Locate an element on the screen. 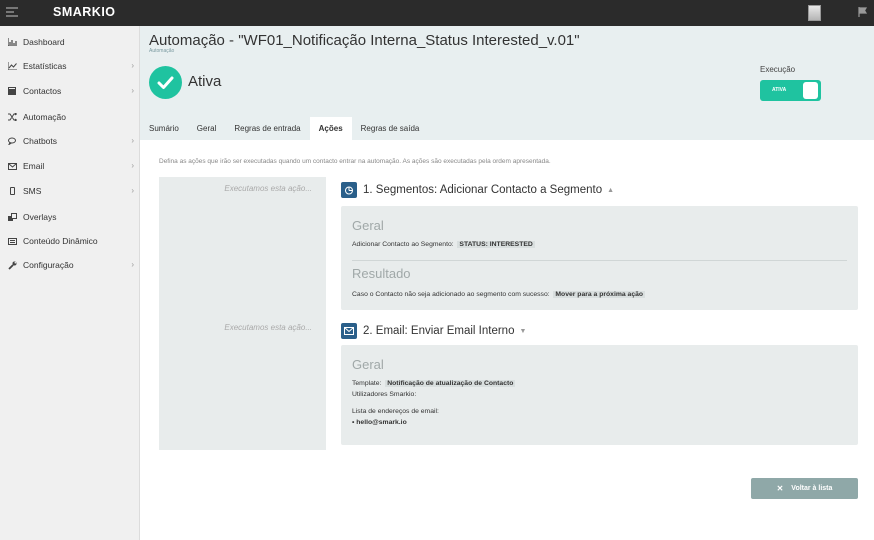  sidebar-item-label: Contactos is located at coordinates (42, 91).